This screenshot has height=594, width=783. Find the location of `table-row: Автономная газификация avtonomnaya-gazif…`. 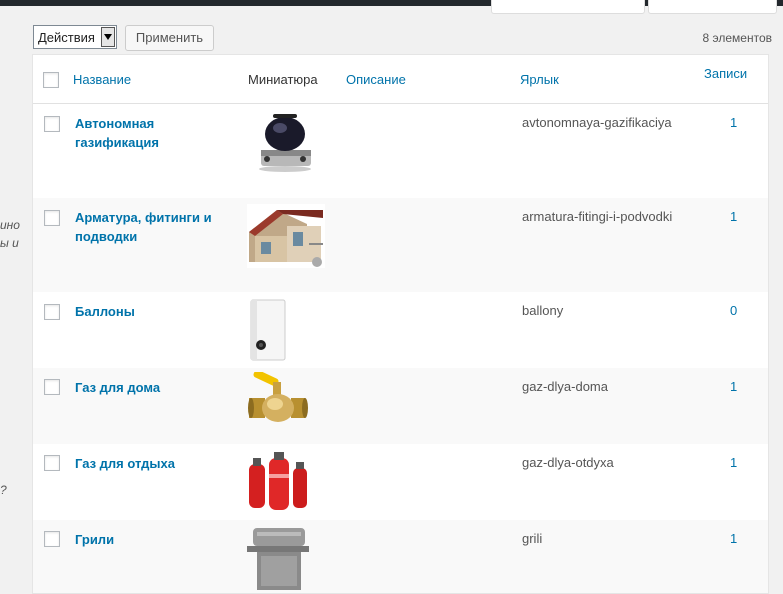

table-row: Автономная газификация avtonomnaya-gazif… is located at coordinates (400, 151).